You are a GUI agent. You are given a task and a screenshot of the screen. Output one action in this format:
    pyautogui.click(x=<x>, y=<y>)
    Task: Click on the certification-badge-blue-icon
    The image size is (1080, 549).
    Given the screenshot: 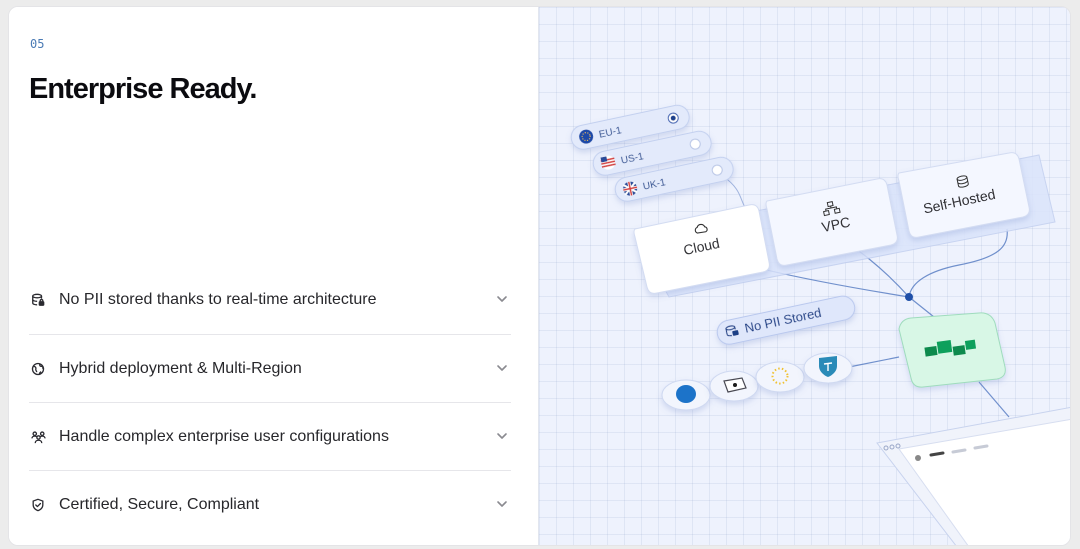 What is the action you would take?
    pyautogui.click(x=686, y=395)
    